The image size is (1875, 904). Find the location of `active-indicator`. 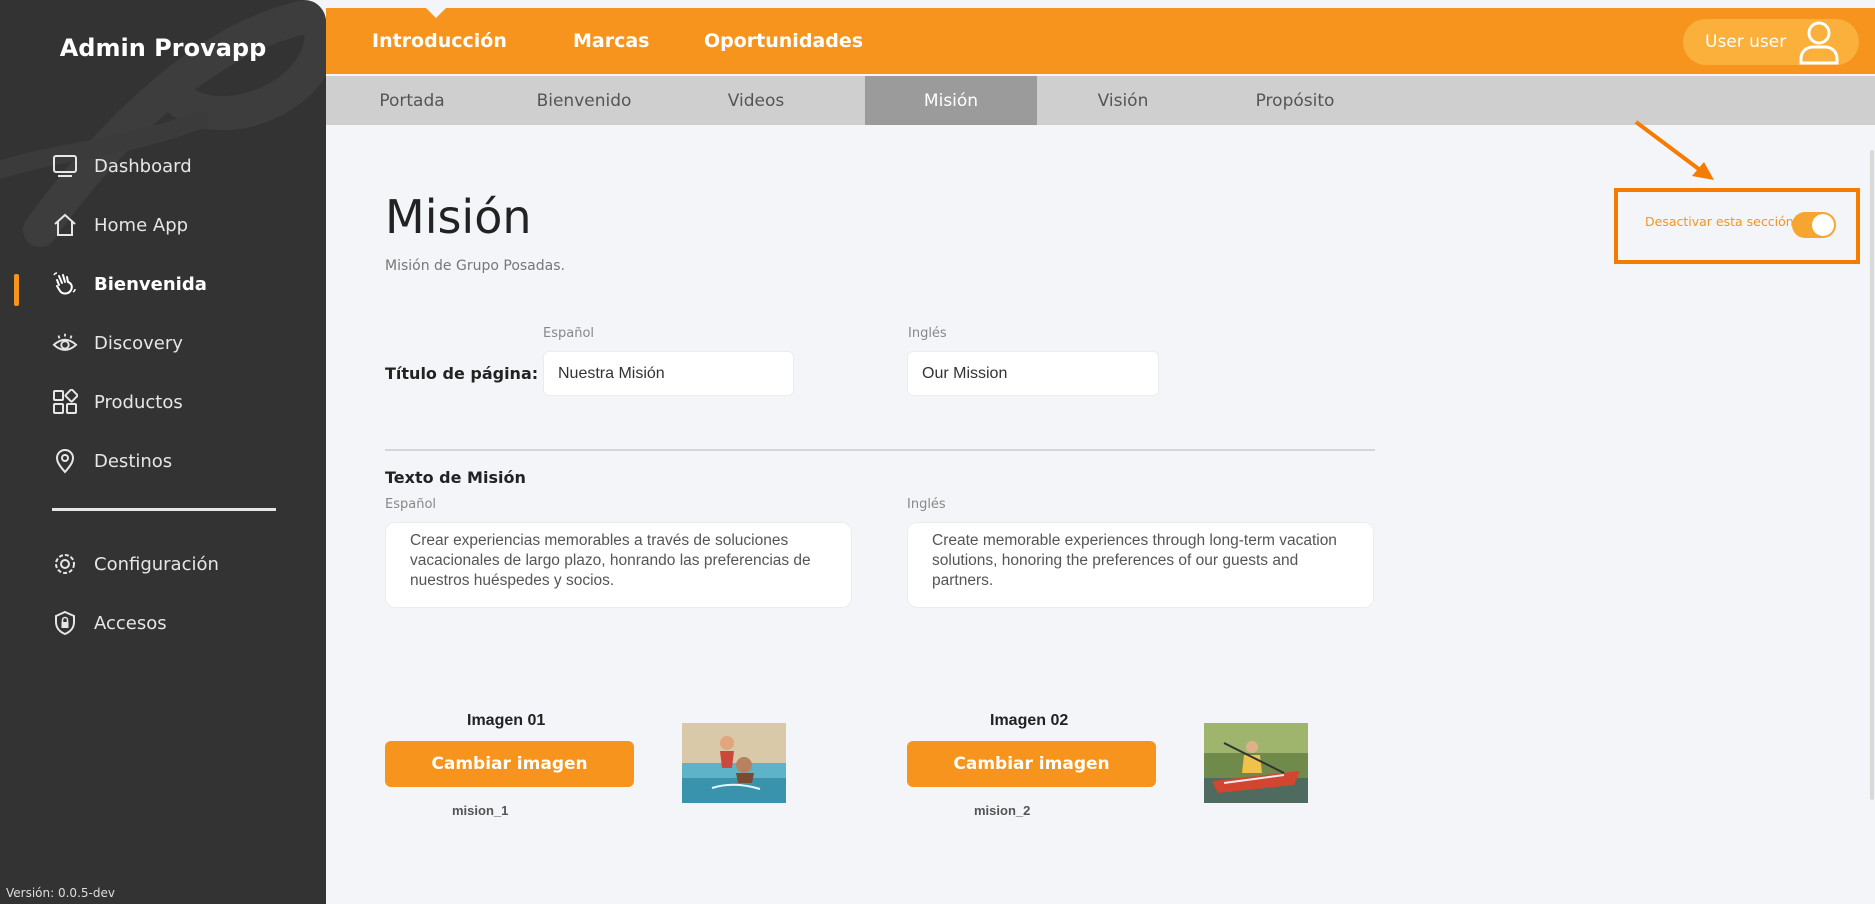

active-indicator is located at coordinates (16, 290).